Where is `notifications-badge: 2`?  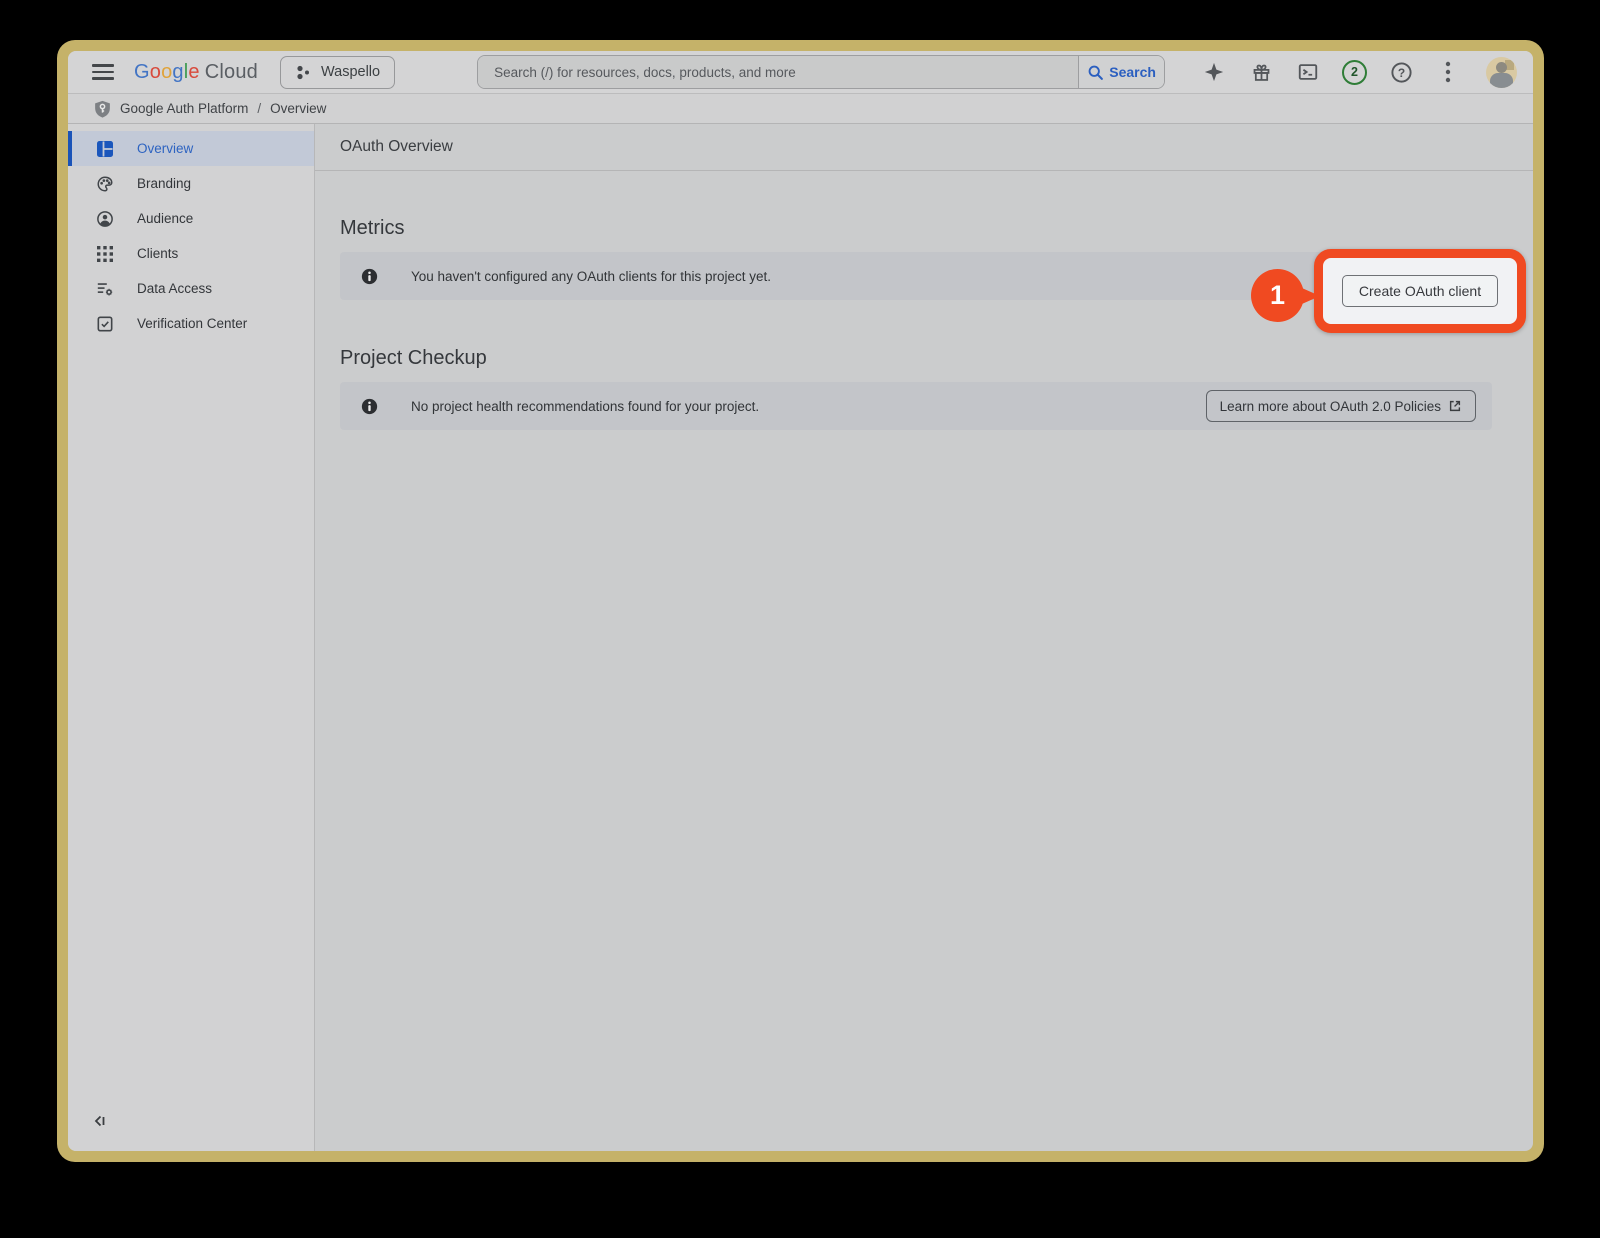
notifications-badge: 2 is located at coordinates (1354, 72).